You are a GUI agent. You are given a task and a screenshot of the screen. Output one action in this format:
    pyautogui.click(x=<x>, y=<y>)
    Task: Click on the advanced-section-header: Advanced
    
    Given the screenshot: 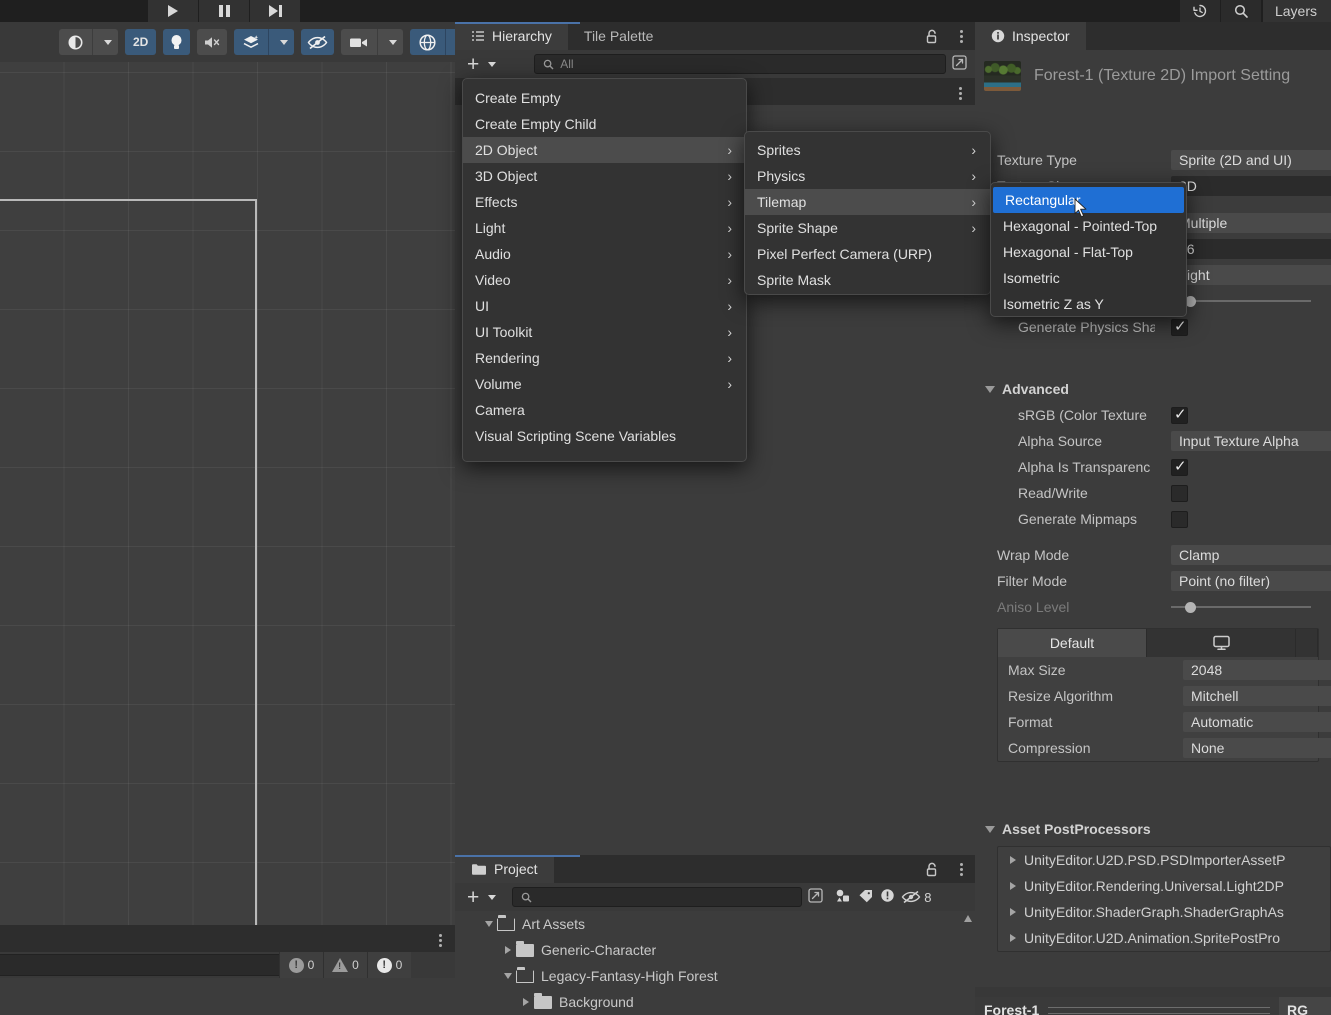 What is the action you would take?
    pyautogui.click(x=1153, y=389)
    